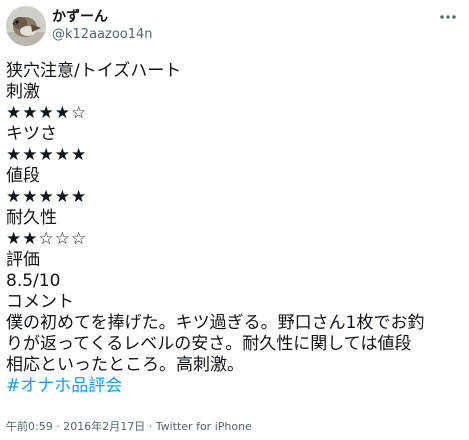  I want to click on more-options-button, so click(448, 17).